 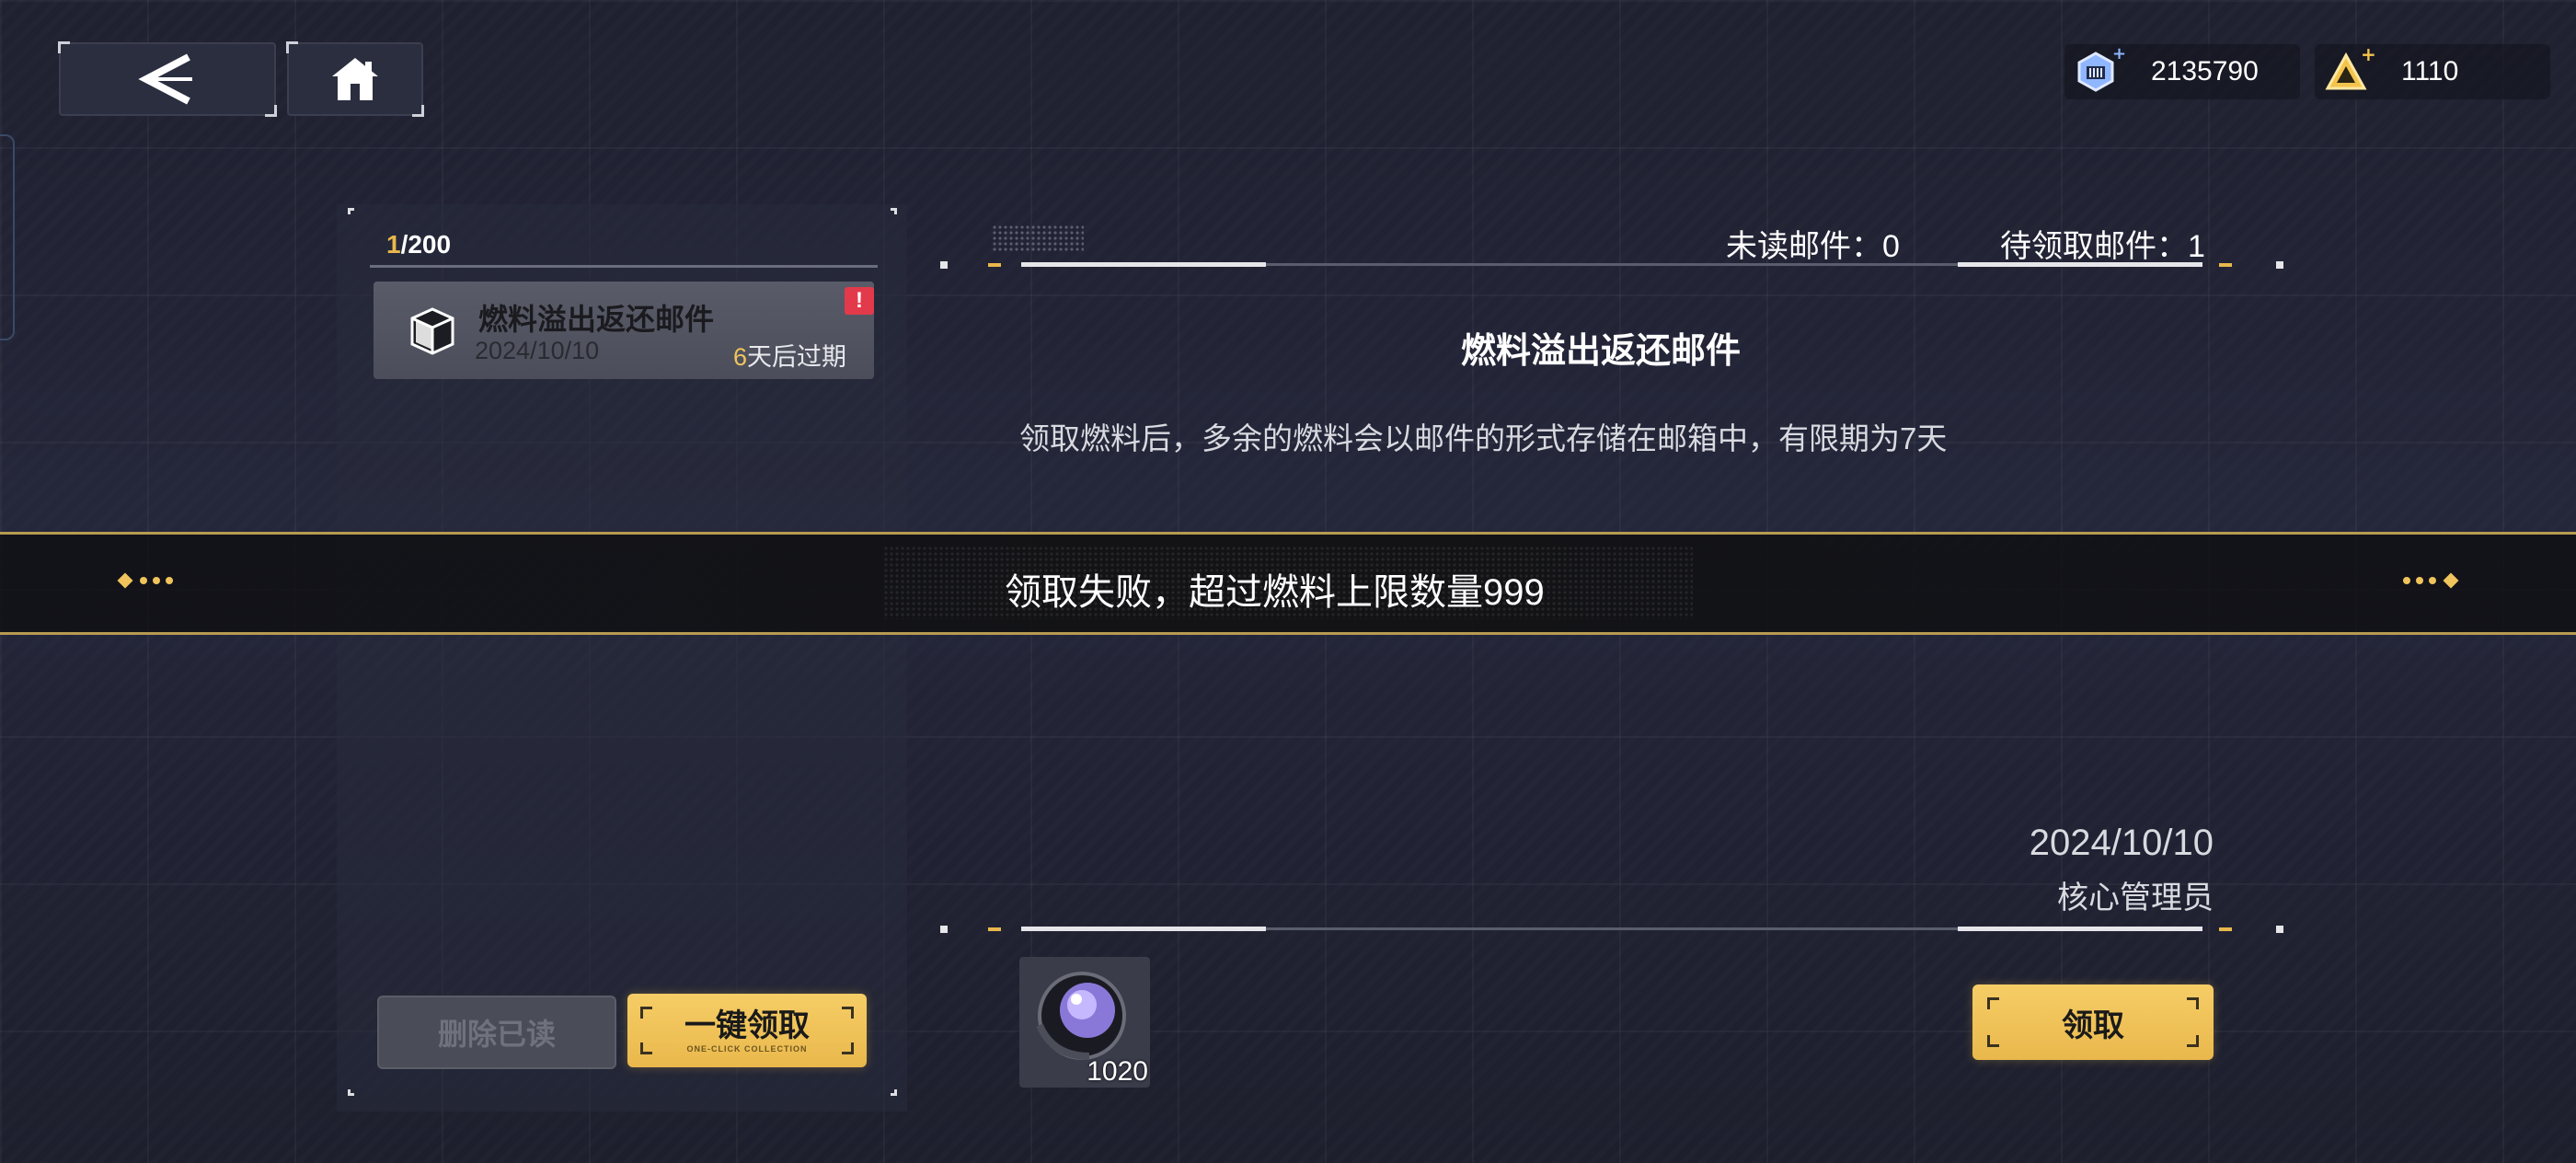 I want to click on list-item: 燃料溢出返还邮件 2024/10/10 6天后过期 !, so click(x=624, y=331).